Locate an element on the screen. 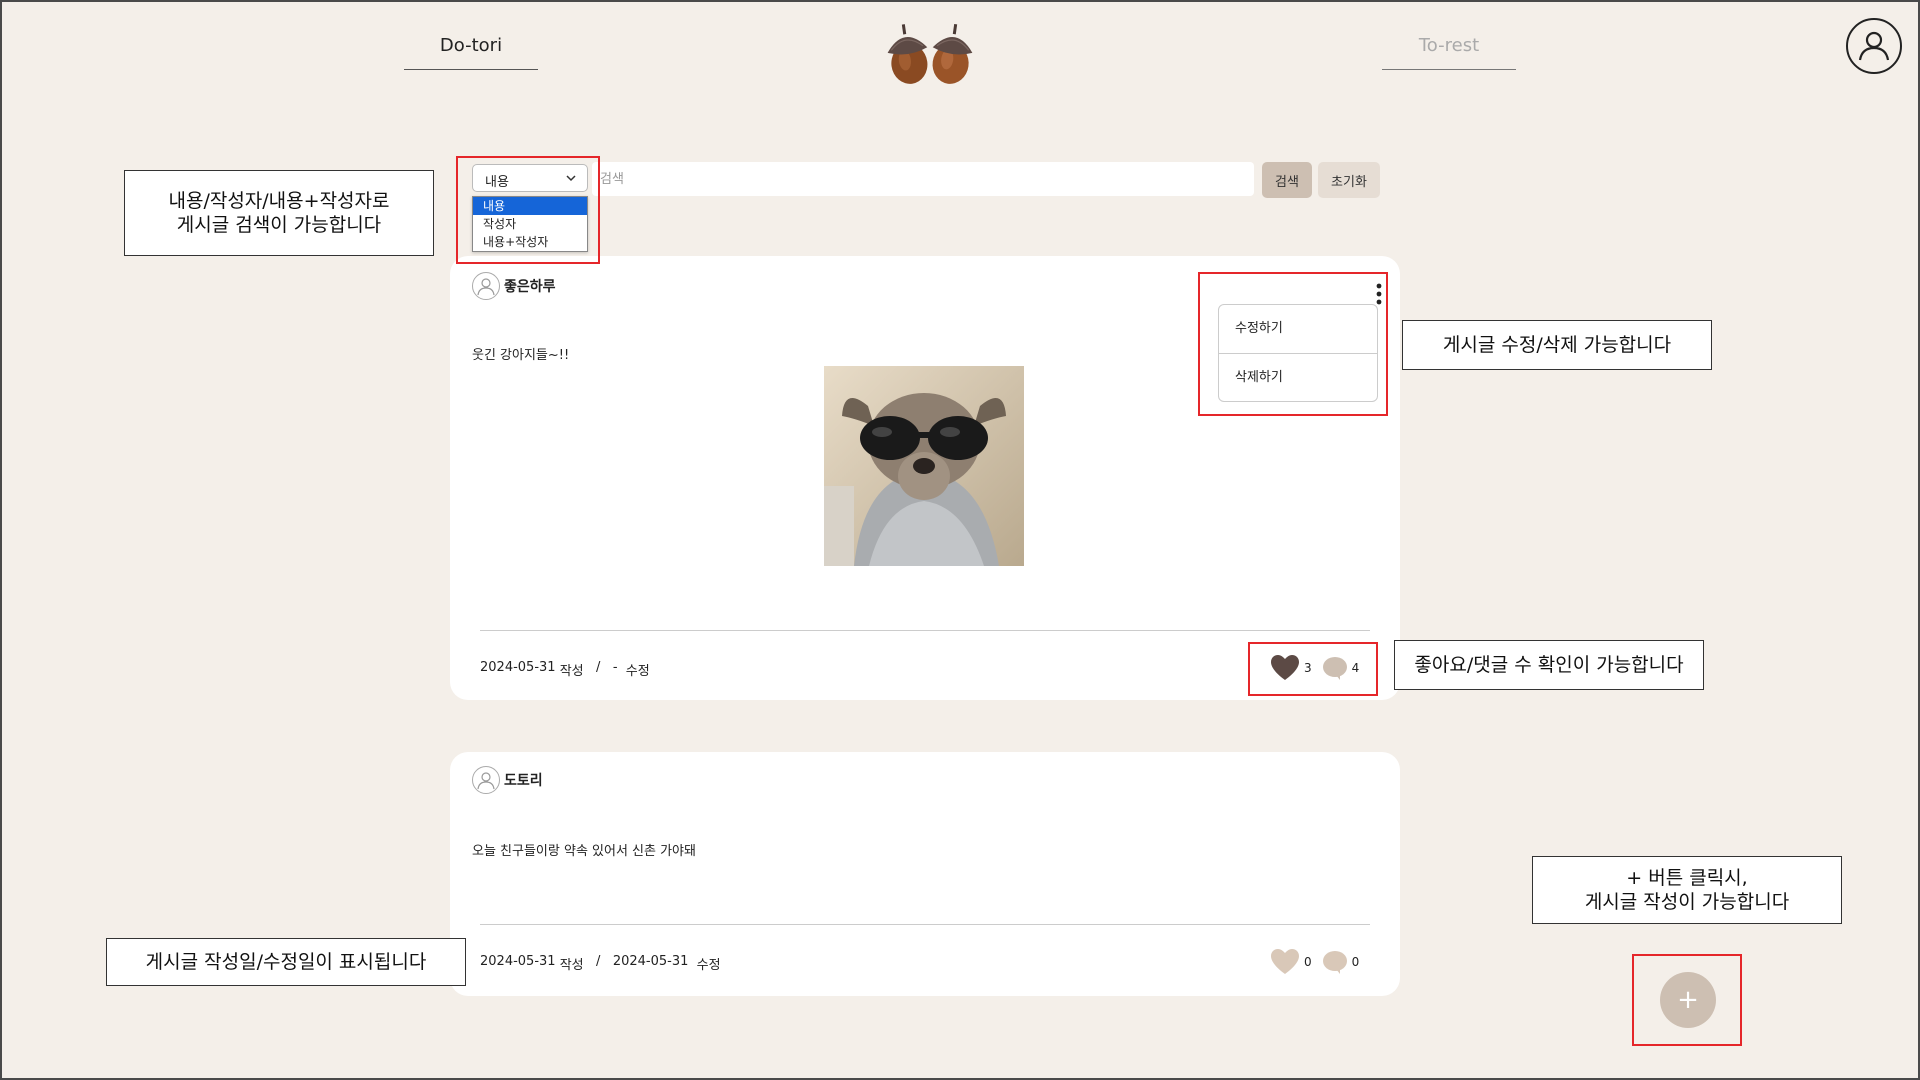 The height and width of the screenshot is (1080, 1920). search-button: 검색 is located at coordinates (1287, 180).